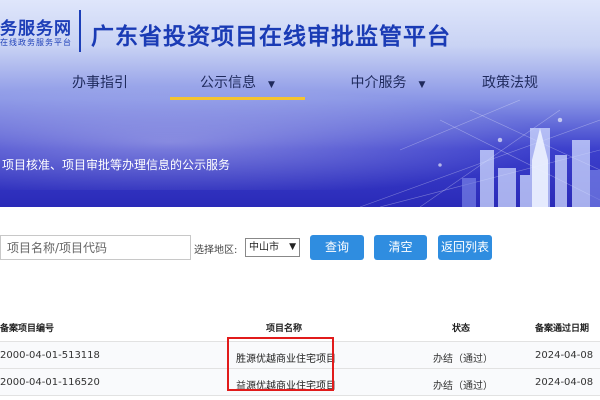 This screenshot has height=400, width=600. I want to click on header-divider, so click(80, 31).